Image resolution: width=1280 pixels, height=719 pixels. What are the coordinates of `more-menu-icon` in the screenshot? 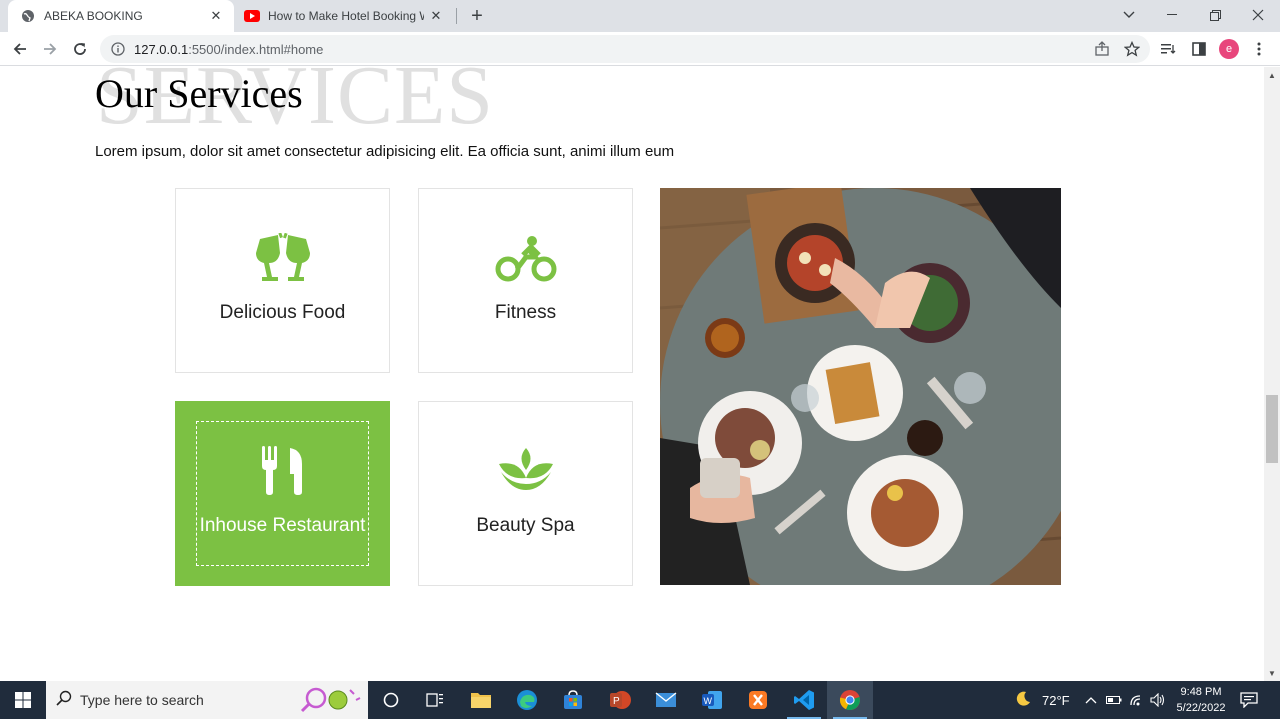 It's located at (1259, 49).